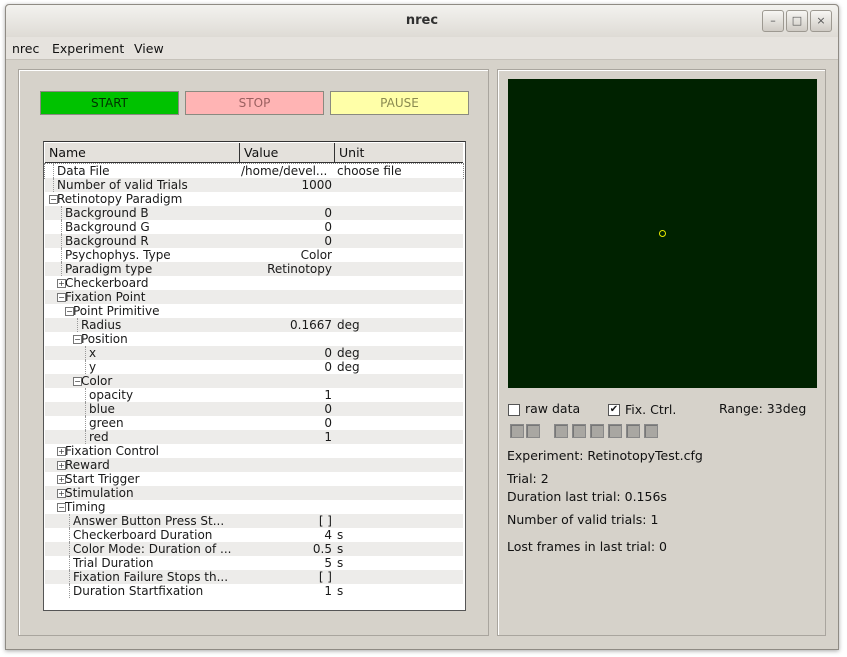  I want to click on tree-row: opacity 1, so click(254, 395).